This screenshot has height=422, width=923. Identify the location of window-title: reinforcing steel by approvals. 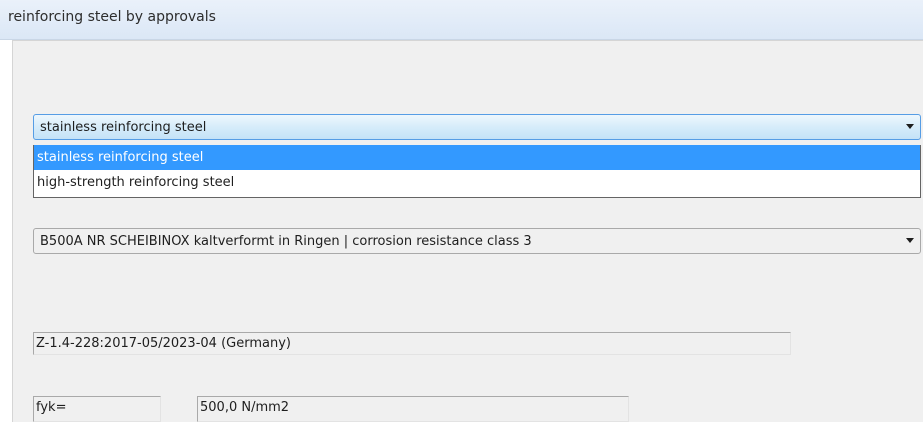
(112, 17).